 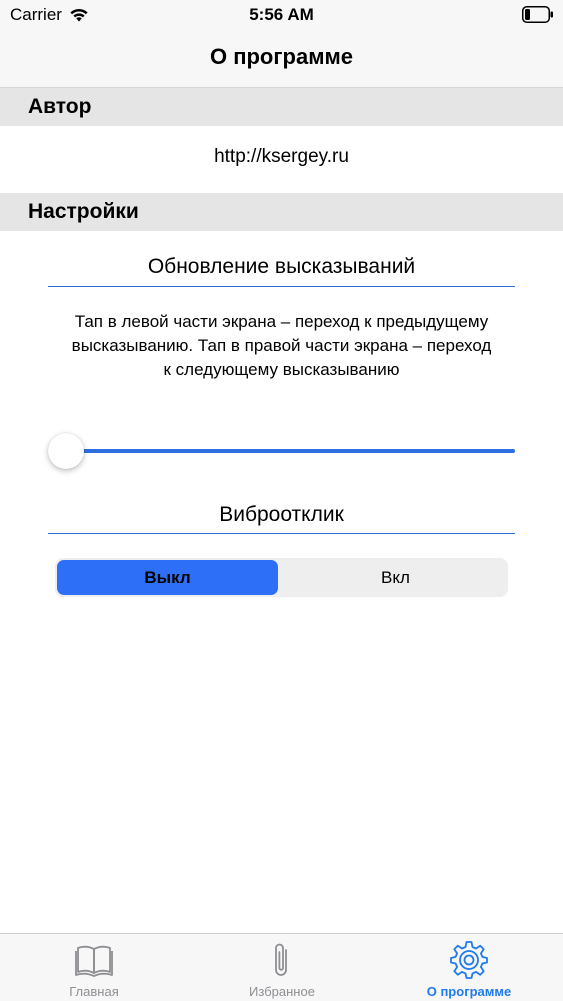 I want to click on tab-home-label: Главная, so click(x=94, y=991).